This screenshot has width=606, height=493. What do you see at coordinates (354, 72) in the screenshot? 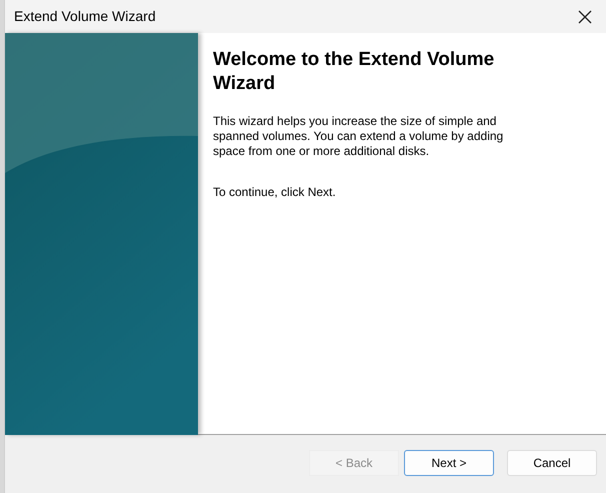
I see `wizard-heading: Welcome to the Extend Volume Wizard` at bounding box center [354, 72].